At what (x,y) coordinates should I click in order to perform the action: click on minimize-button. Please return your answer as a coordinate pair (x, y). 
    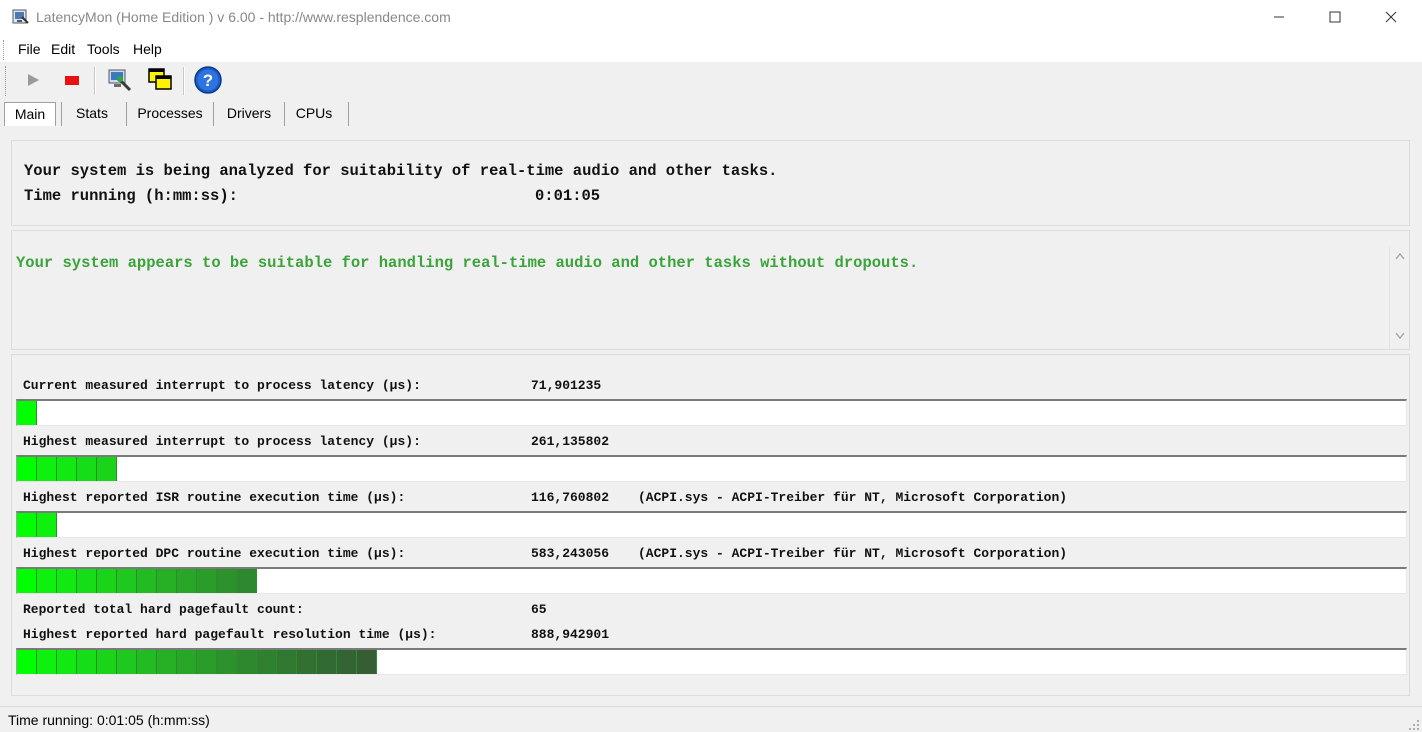
    Looking at the image, I should click on (1279, 17).